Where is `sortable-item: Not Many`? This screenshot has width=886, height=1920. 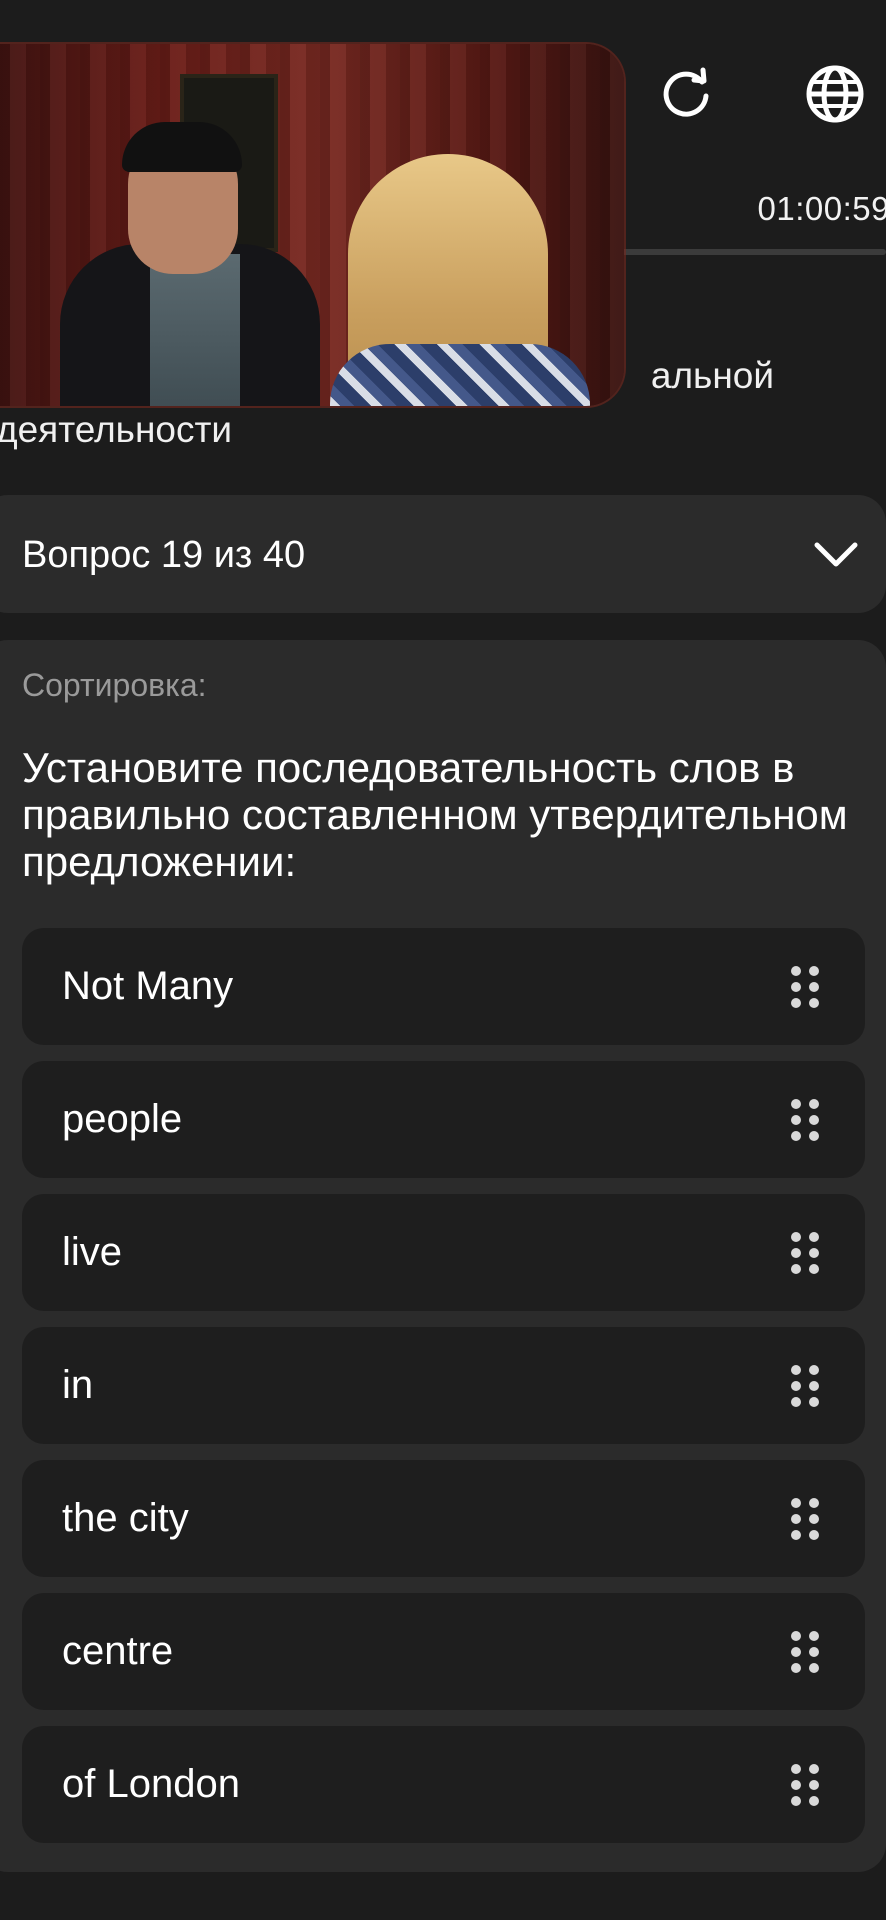
sortable-item: Not Many is located at coordinates (443, 986).